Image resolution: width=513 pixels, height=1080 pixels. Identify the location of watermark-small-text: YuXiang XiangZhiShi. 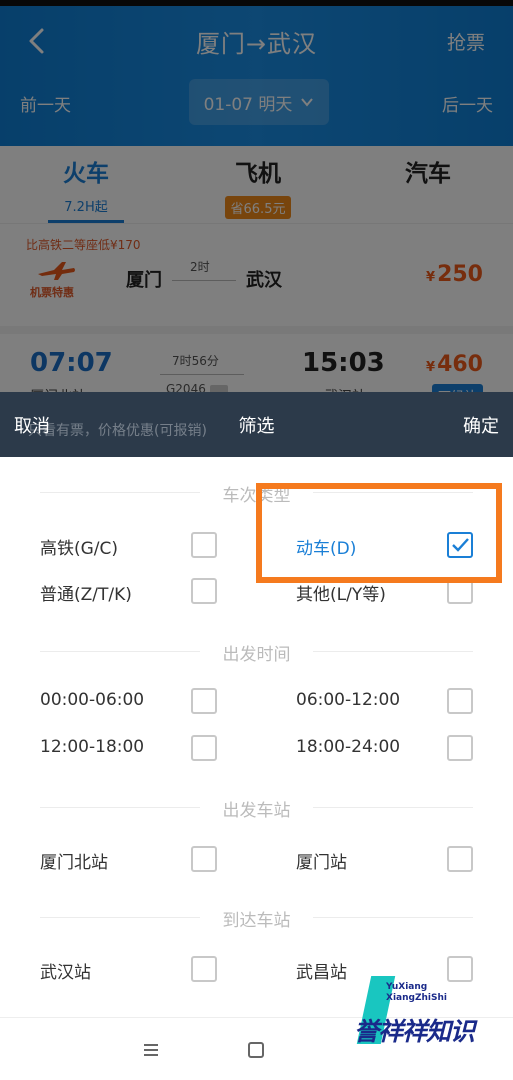
(416, 993).